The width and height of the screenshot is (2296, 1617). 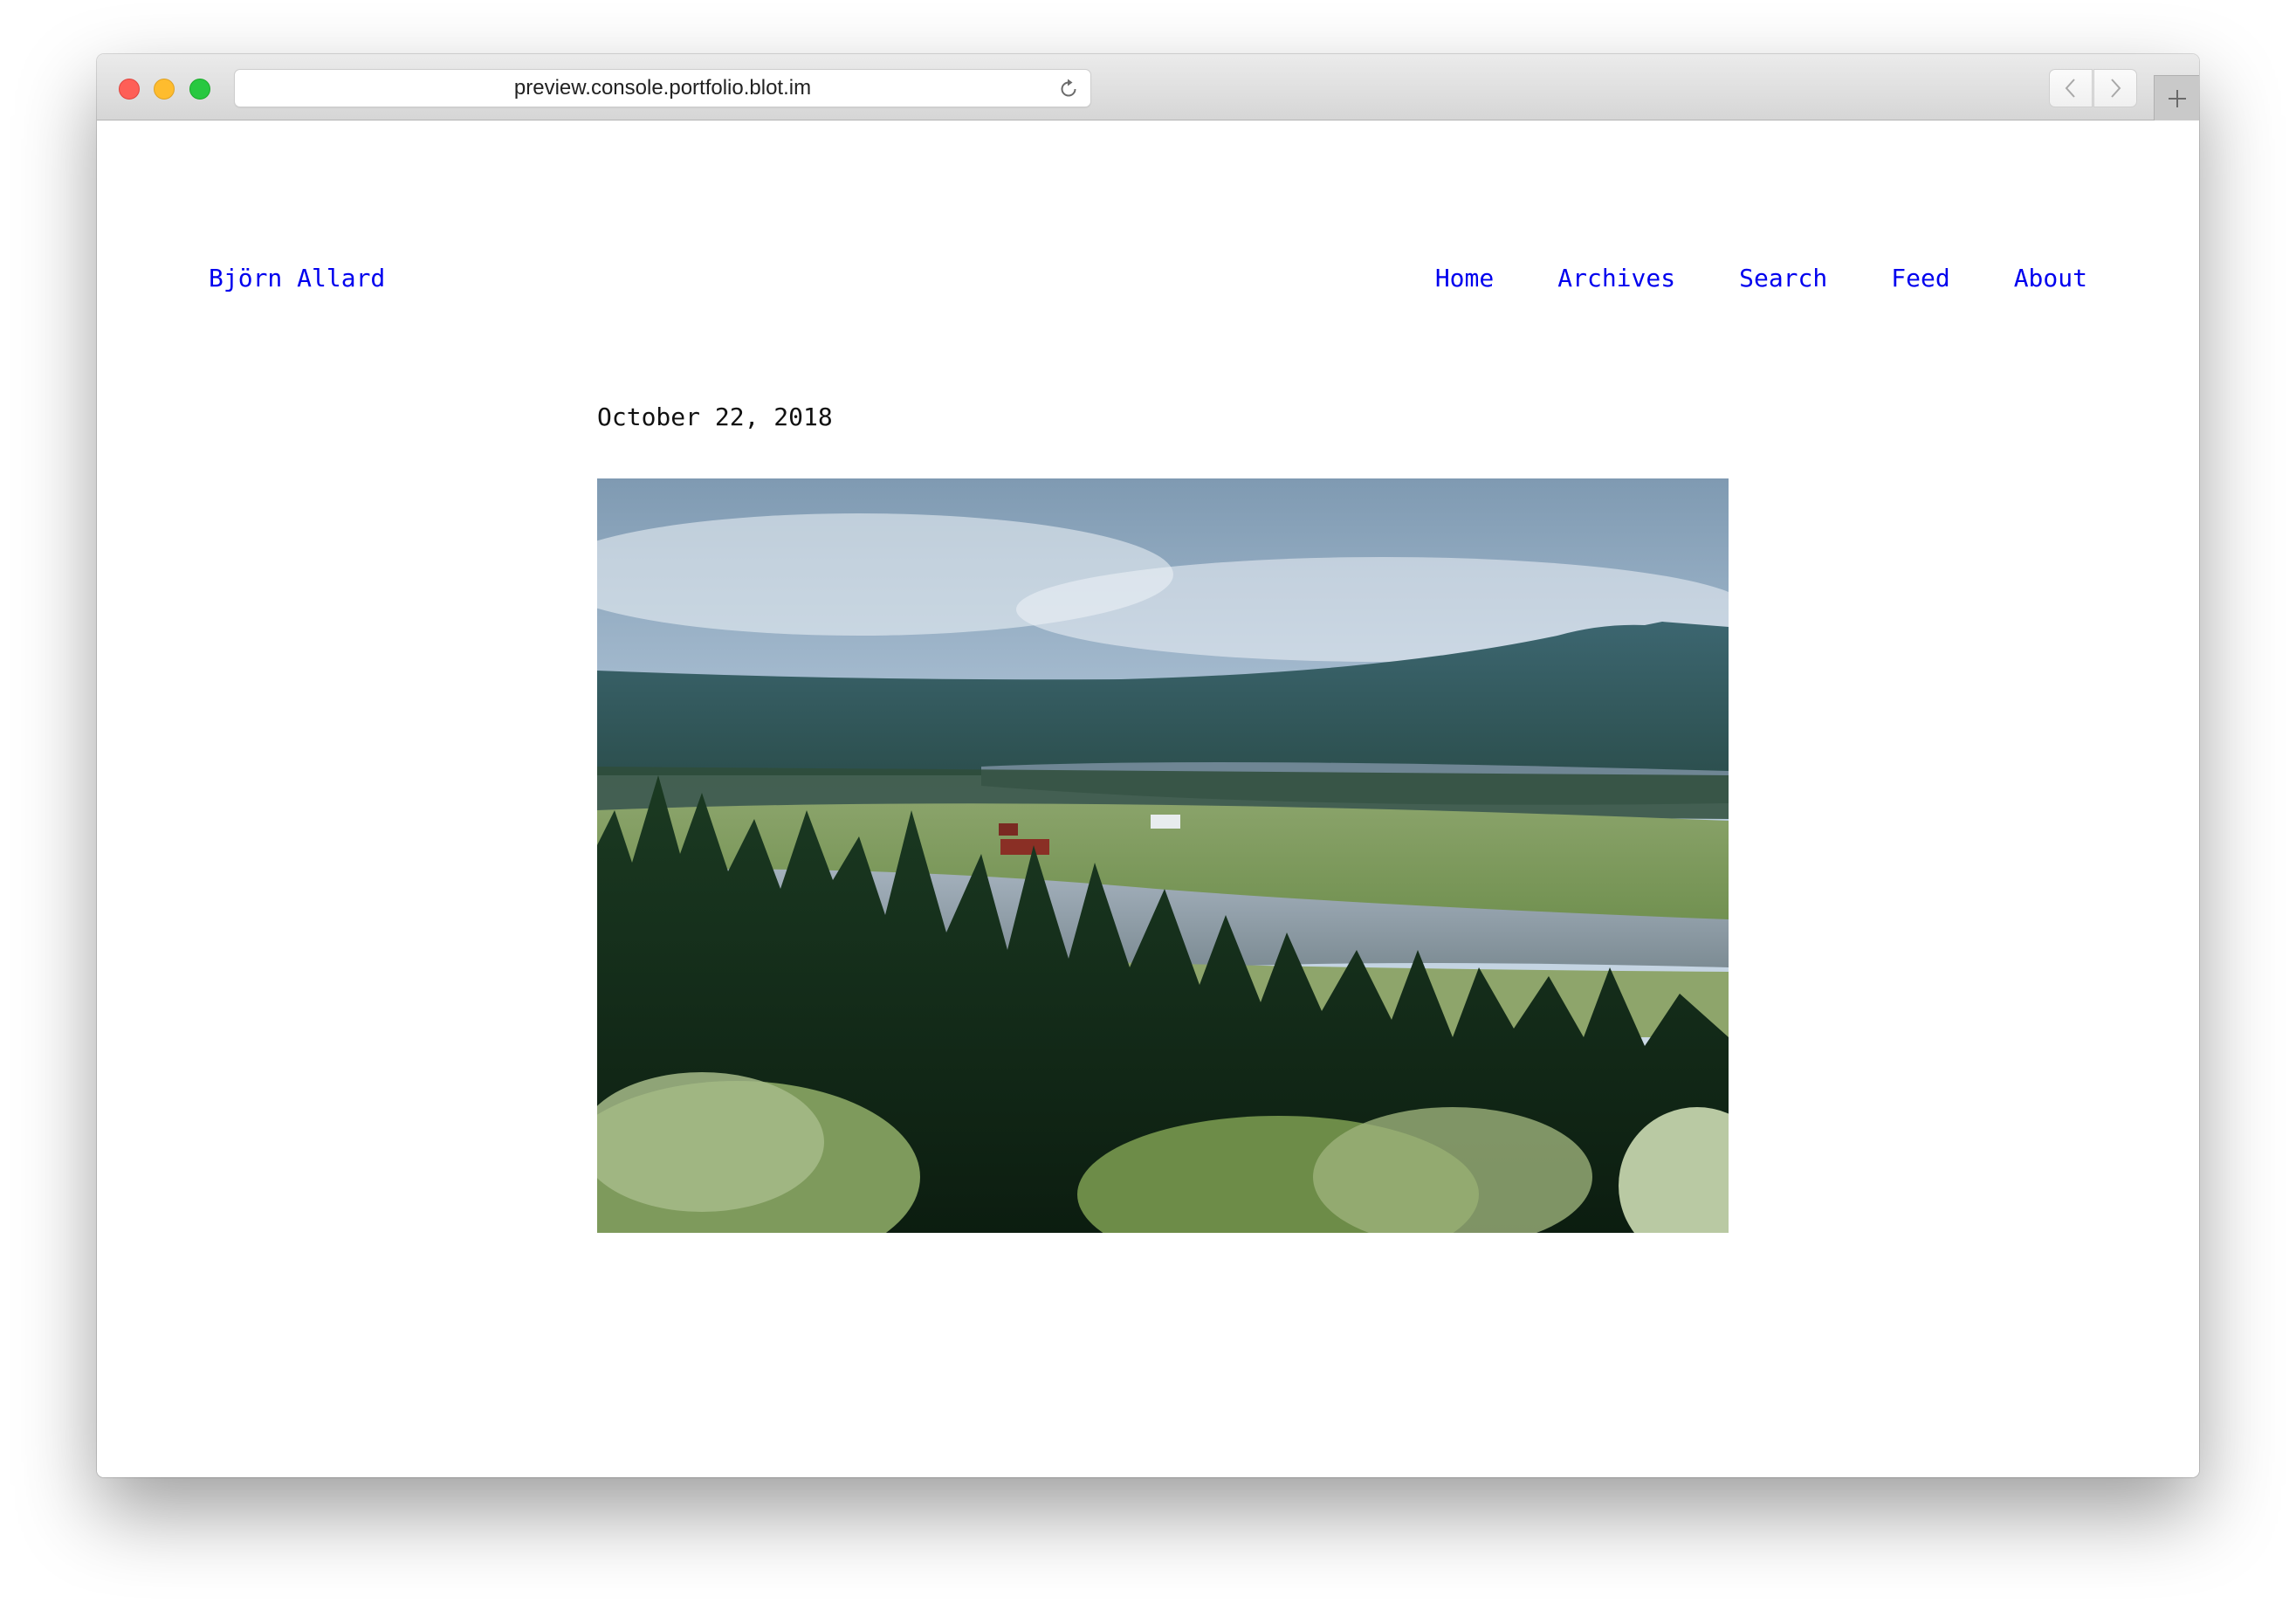 I want to click on browser-titlebar: preview.console.portfolio.blot.im, so click(x=1148, y=87).